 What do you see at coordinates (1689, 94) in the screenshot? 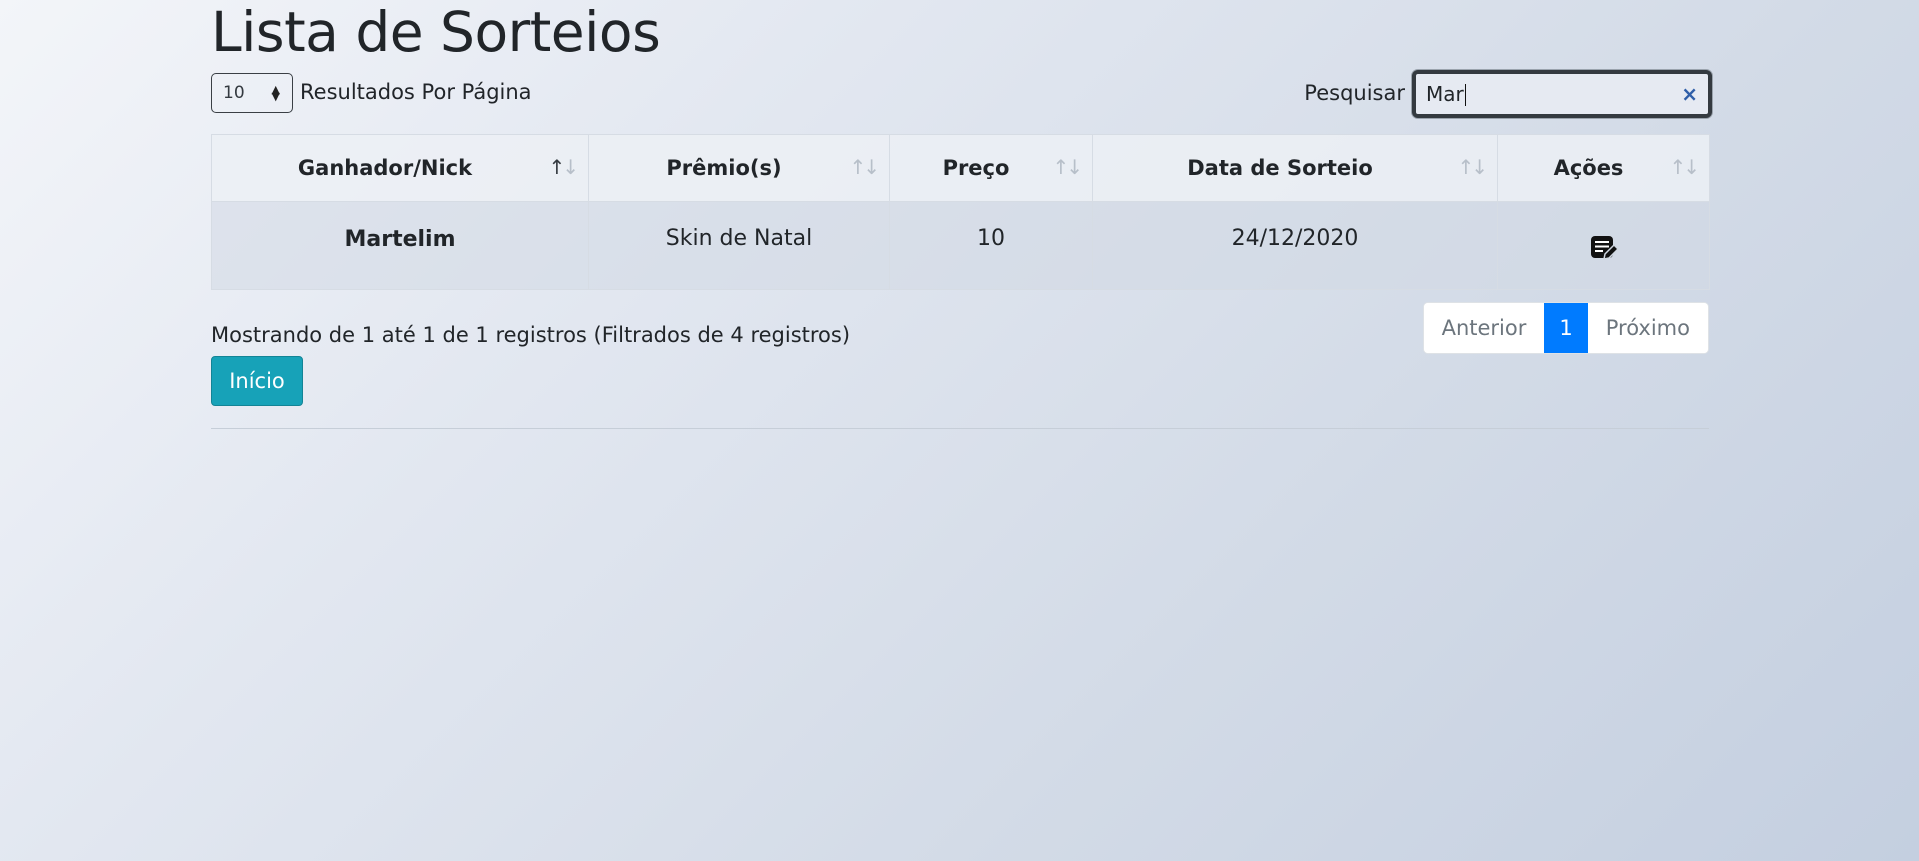
I see `clear-search-icon: ×` at bounding box center [1689, 94].